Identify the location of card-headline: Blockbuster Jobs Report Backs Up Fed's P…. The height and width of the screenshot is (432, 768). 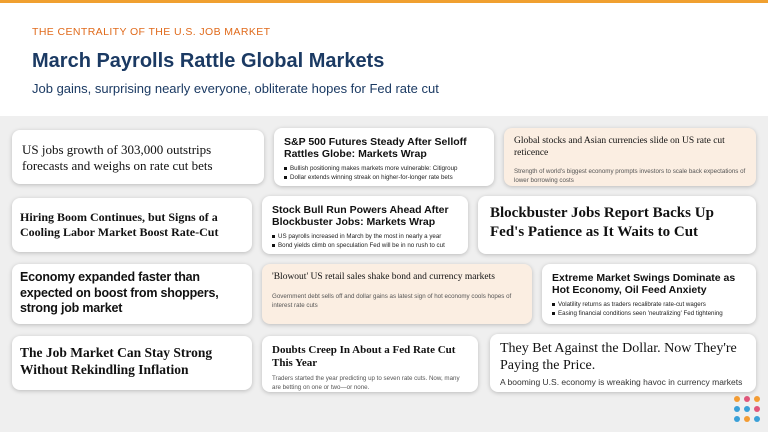
(602, 222).